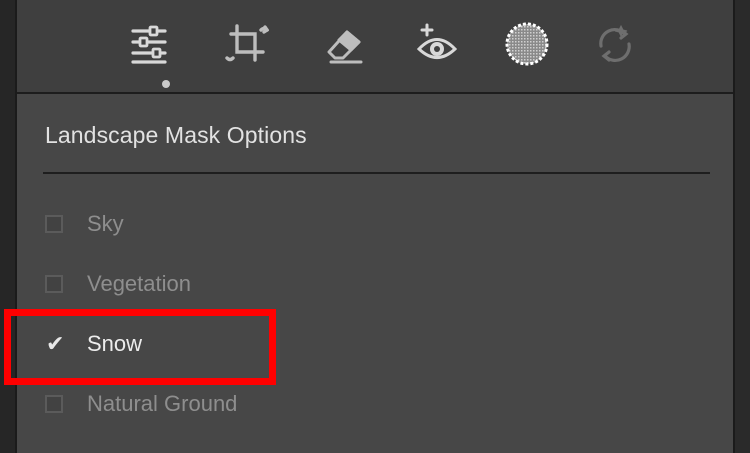 Image resolution: width=750 pixels, height=453 pixels. I want to click on masking-icon, so click(527, 44).